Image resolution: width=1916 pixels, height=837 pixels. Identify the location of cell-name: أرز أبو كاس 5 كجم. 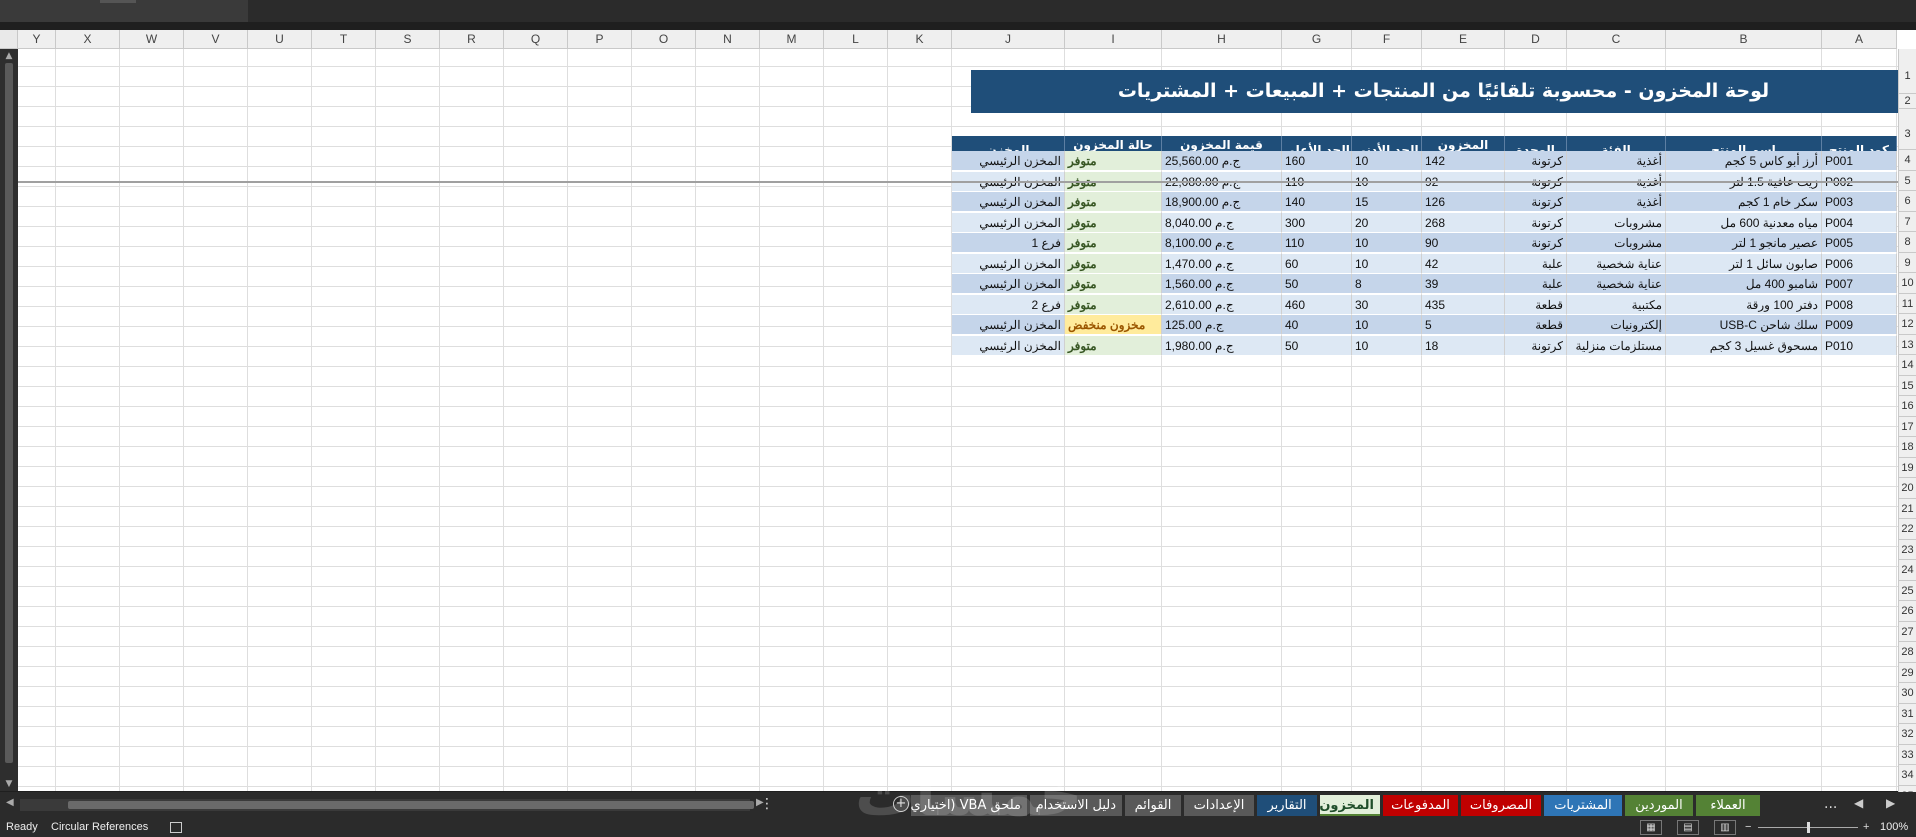
(1744, 161).